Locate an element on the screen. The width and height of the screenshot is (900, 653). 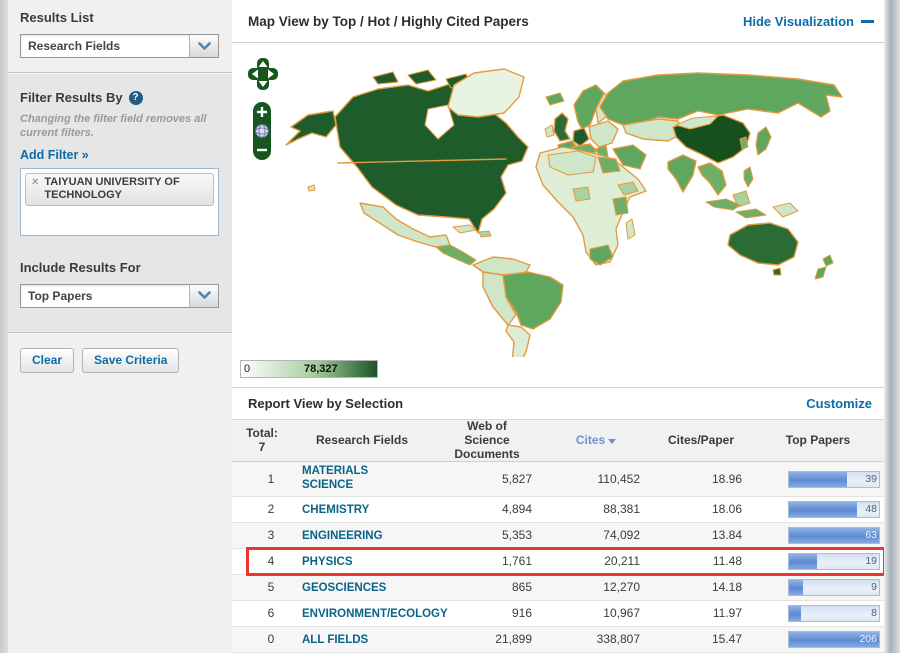
results-list-heading: Results List is located at coordinates (57, 17).